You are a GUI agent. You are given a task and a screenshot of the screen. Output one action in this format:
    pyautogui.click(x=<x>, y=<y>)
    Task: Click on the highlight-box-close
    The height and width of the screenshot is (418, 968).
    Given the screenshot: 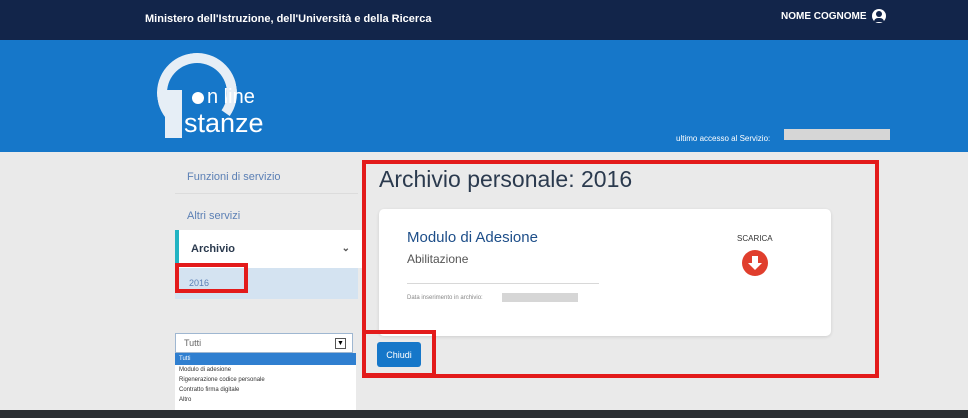 What is the action you would take?
    pyautogui.click(x=399, y=353)
    